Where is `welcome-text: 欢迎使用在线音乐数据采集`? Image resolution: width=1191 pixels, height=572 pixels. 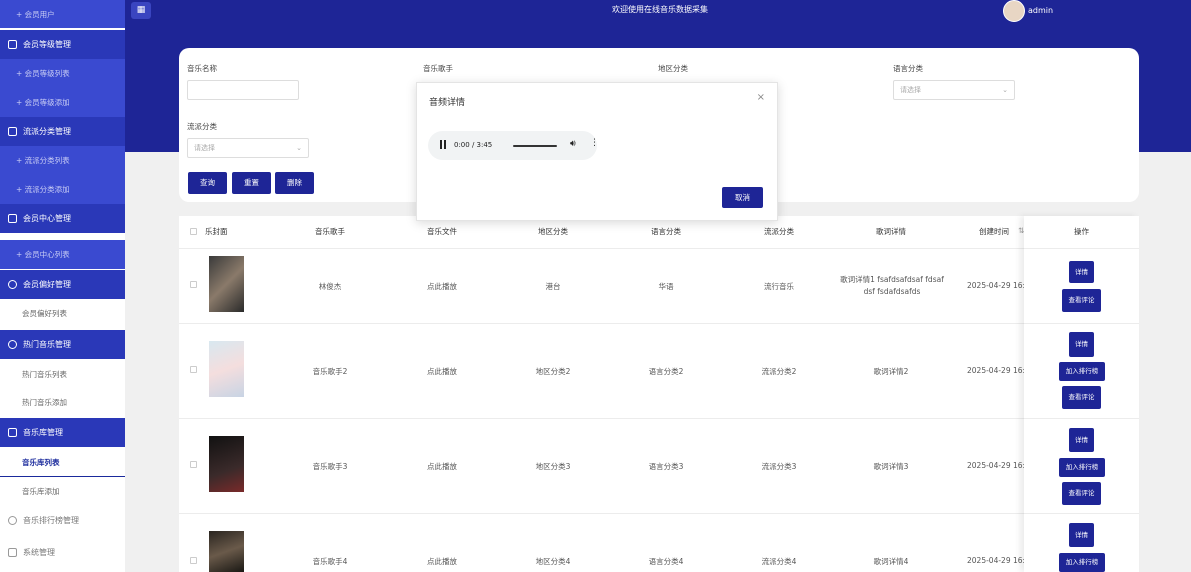
welcome-text: 欢迎使用在线音乐数据采集 is located at coordinates (660, 9).